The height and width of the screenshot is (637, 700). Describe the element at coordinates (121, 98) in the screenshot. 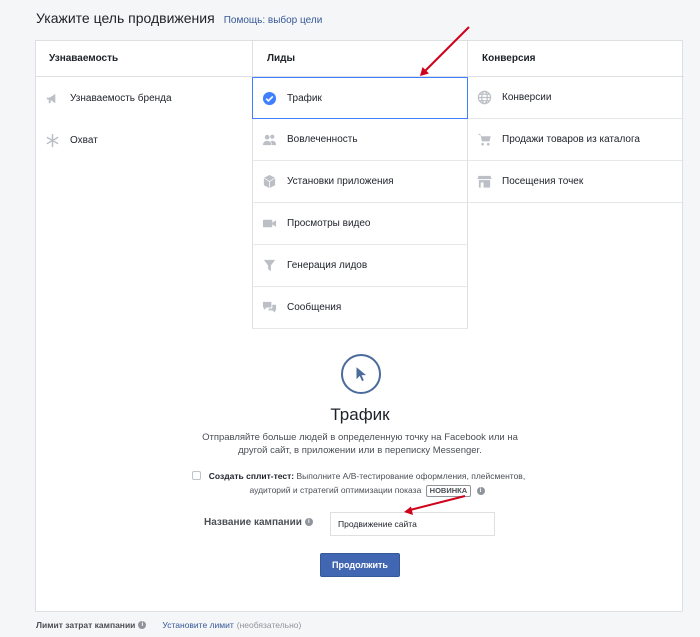

I see `objective-label: Узнаваемость бренда` at that location.